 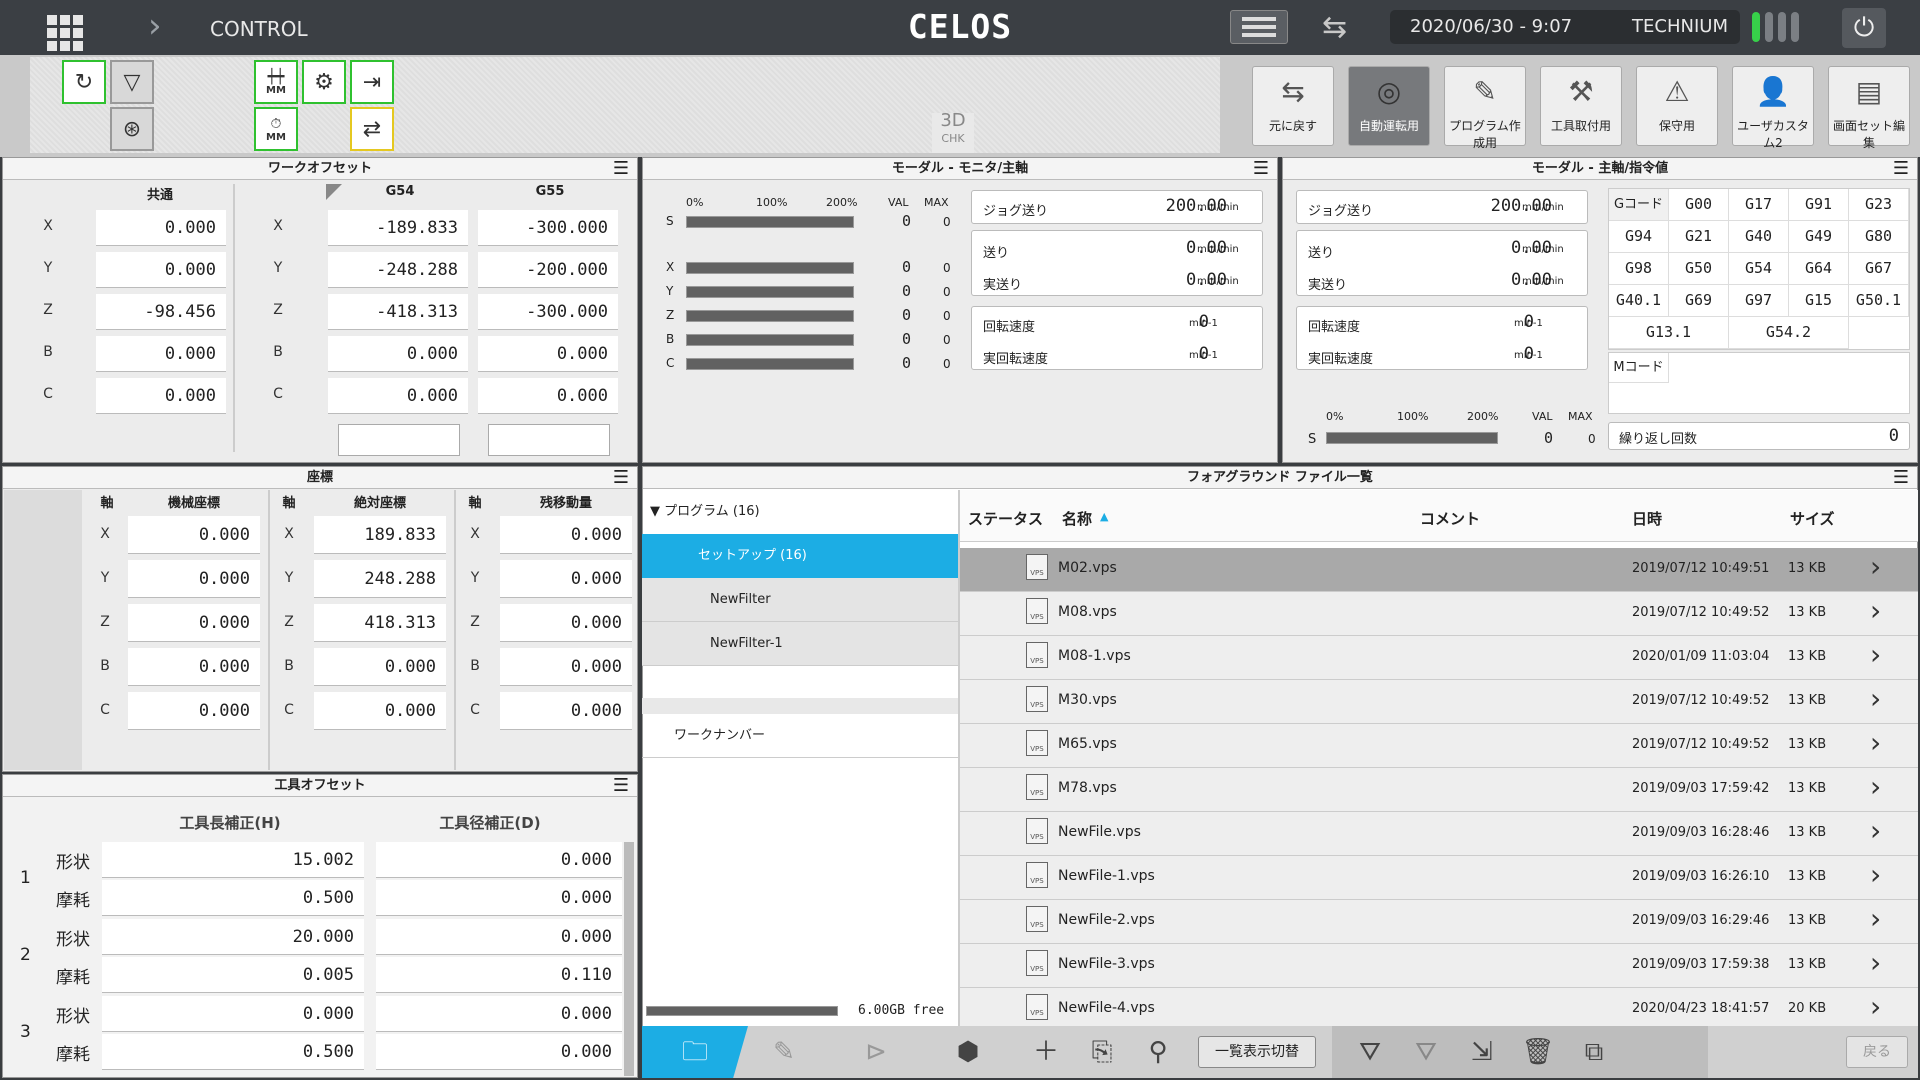 What do you see at coordinates (1370, 1052) in the screenshot?
I see `filter-icon: ⛛` at bounding box center [1370, 1052].